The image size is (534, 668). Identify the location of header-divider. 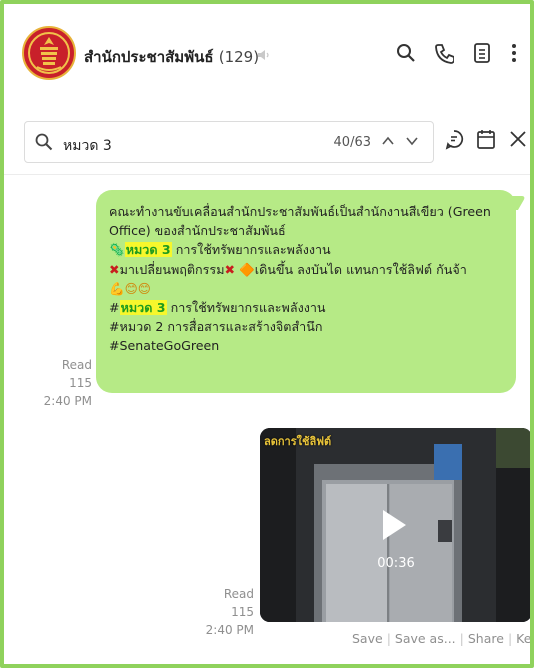
(267, 174).